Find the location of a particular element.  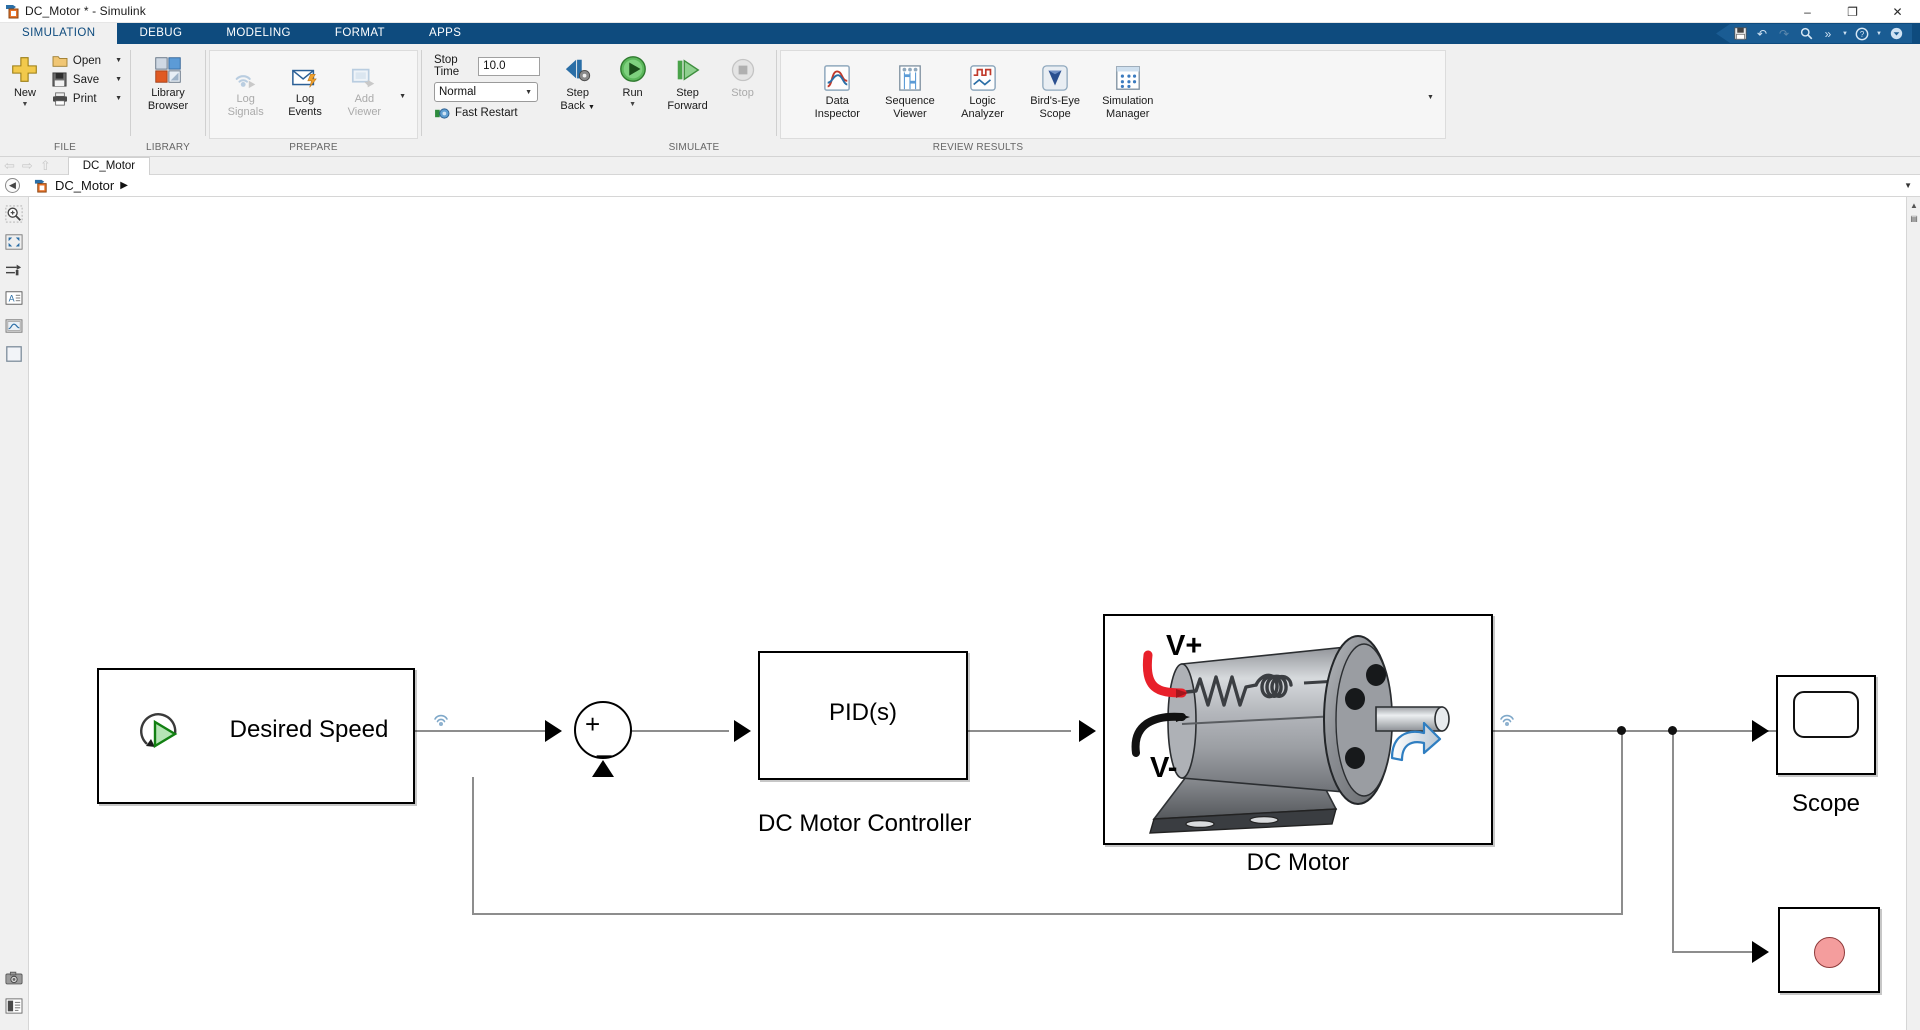

wire-sink-horizontal is located at coordinates (1712, 952).